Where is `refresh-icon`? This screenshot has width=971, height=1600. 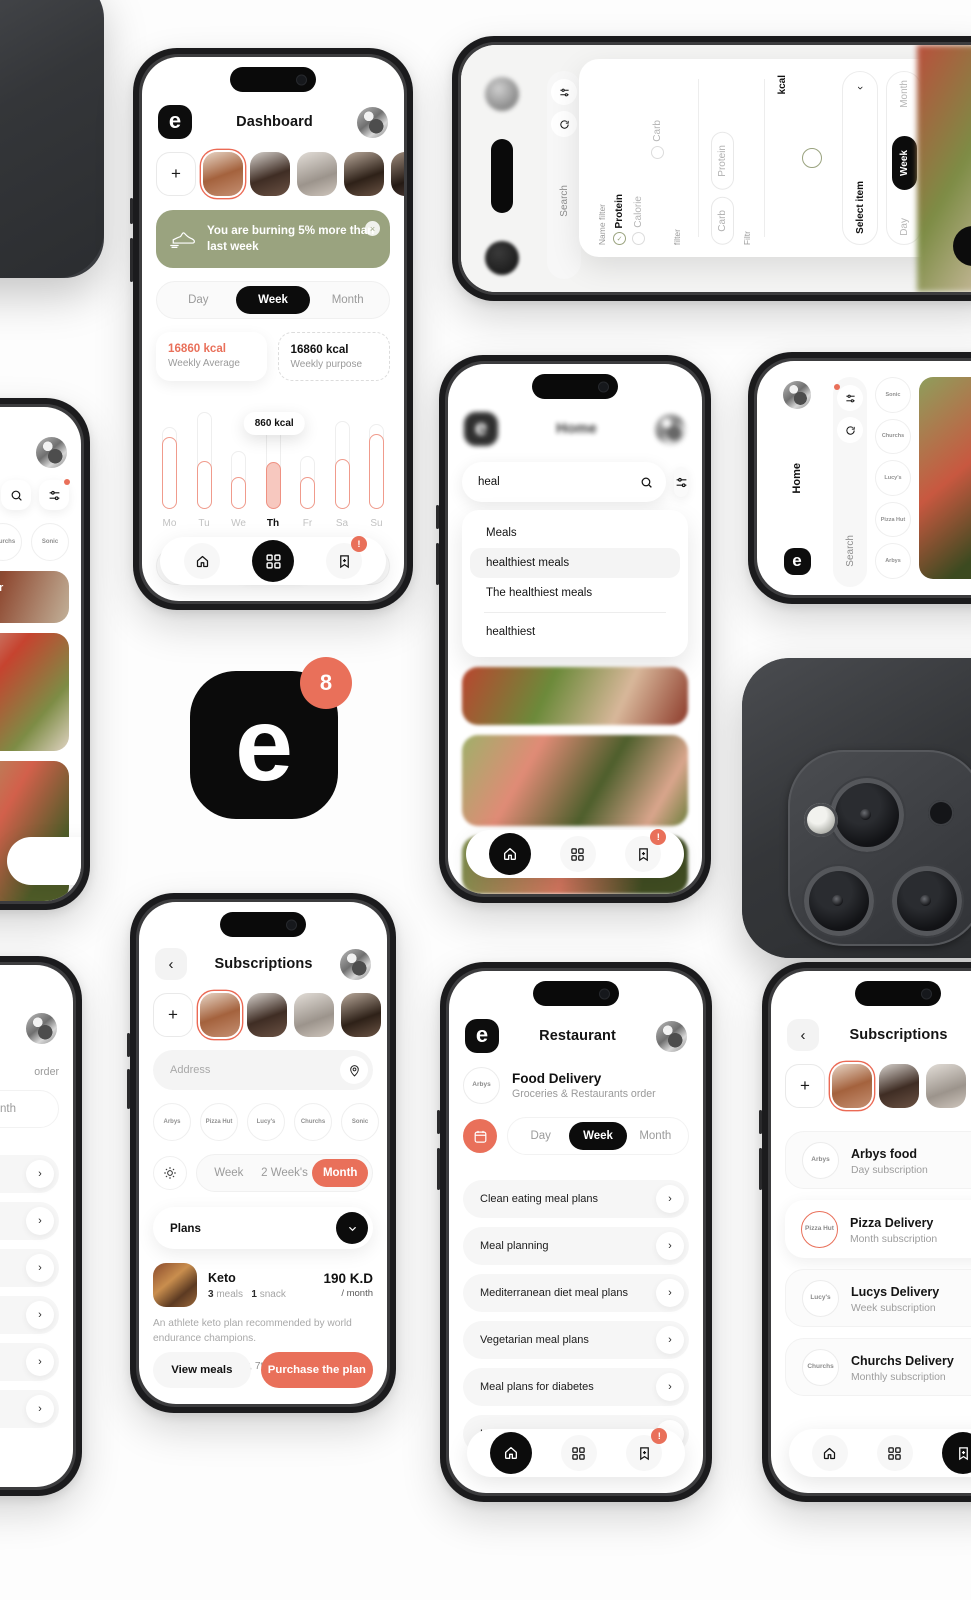 refresh-icon is located at coordinates (564, 124).